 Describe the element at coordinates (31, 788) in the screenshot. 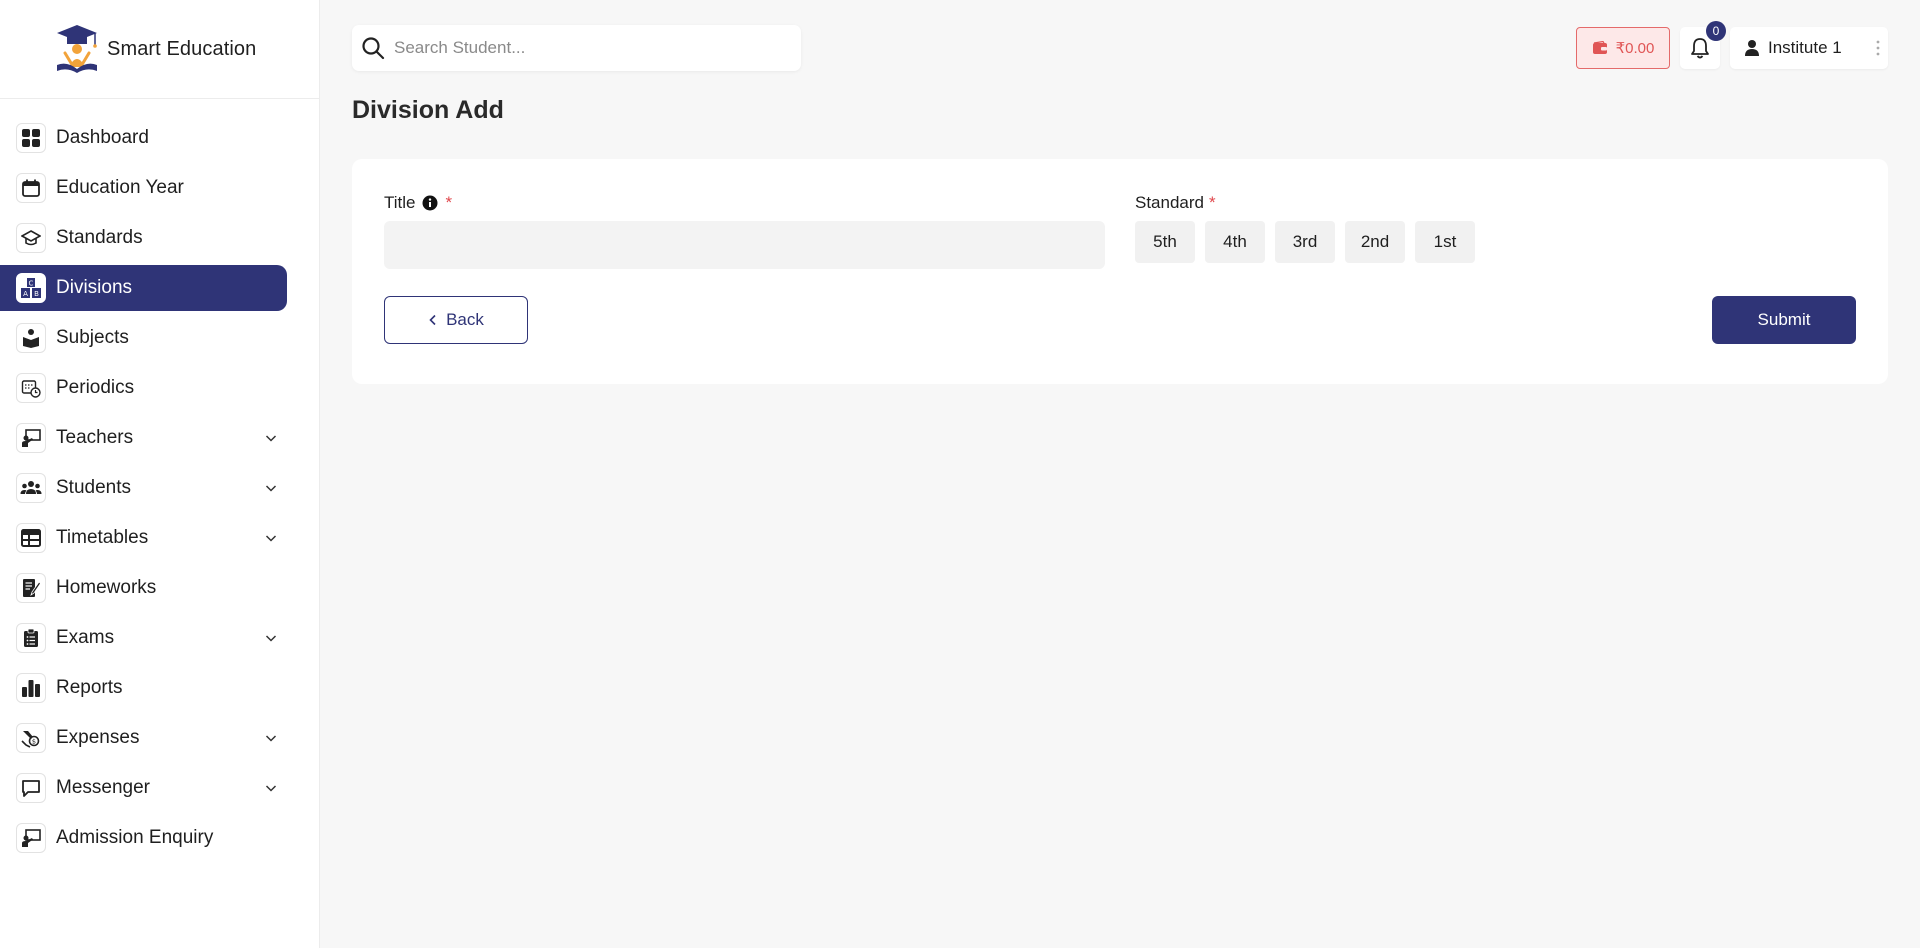

I see `chat-bubble-icon` at that location.